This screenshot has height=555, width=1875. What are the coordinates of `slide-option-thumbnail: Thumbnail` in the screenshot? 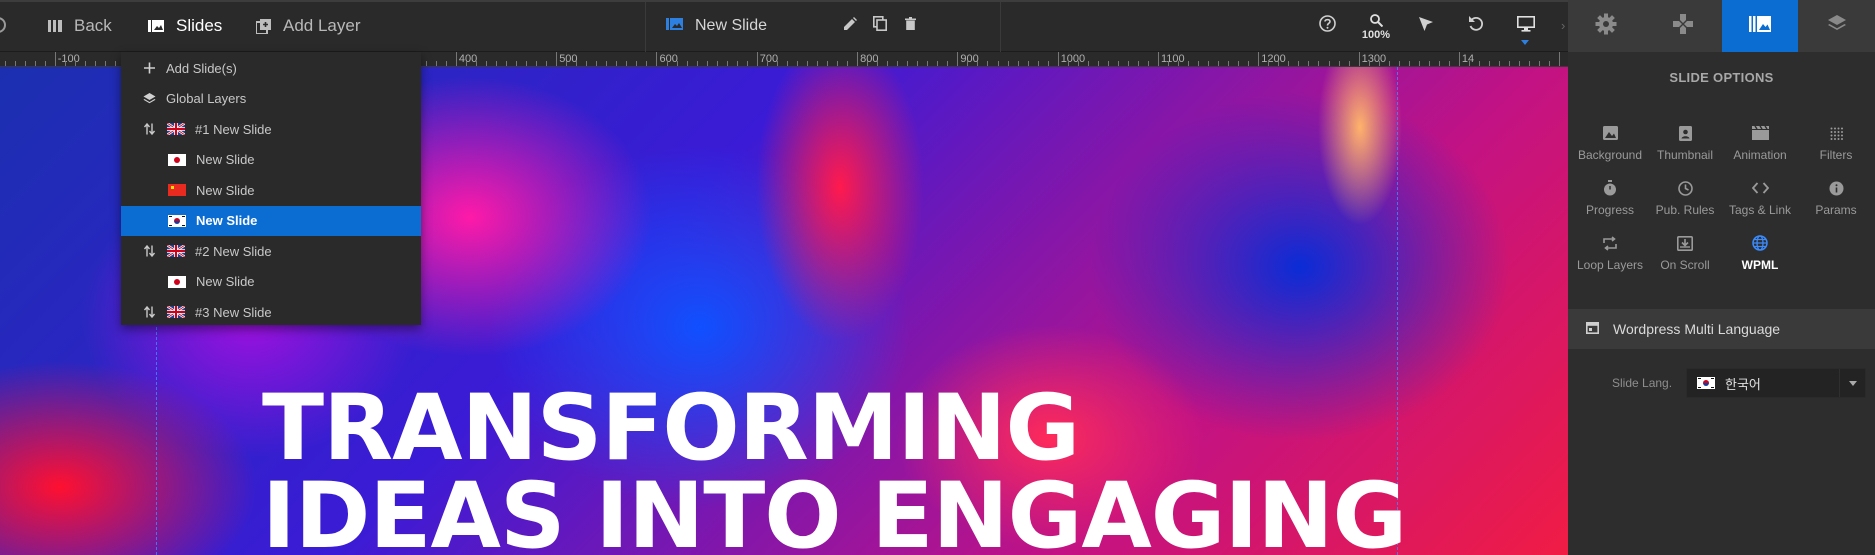 It's located at (1685, 147).